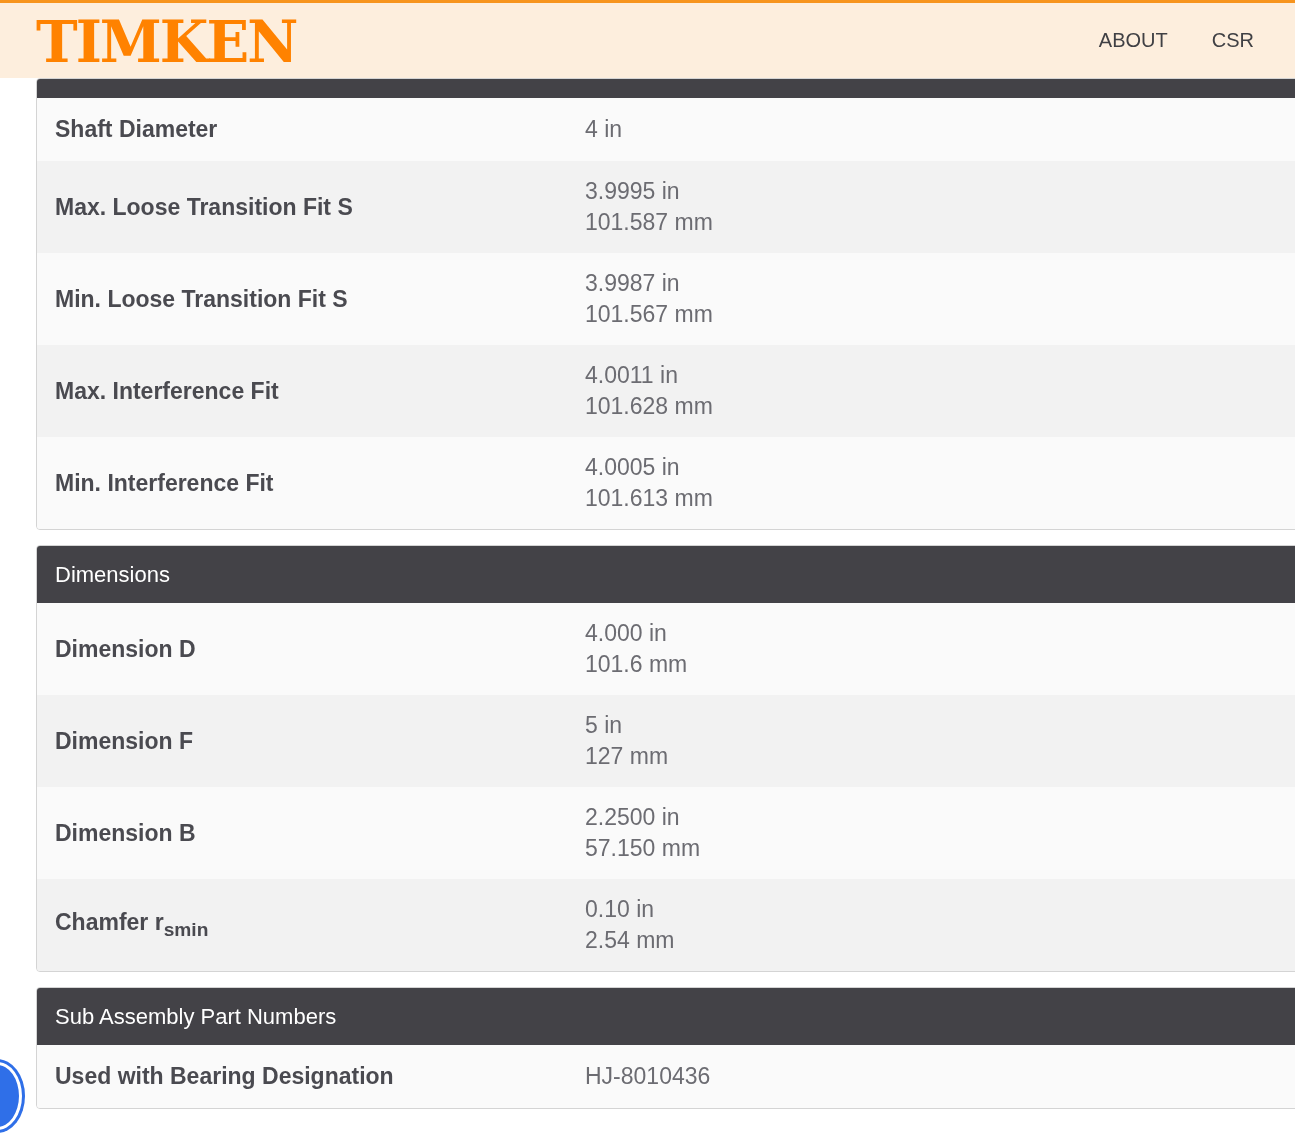 This screenshot has width=1295, height=1137. I want to click on section-heading: Dimensions, so click(666, 574).